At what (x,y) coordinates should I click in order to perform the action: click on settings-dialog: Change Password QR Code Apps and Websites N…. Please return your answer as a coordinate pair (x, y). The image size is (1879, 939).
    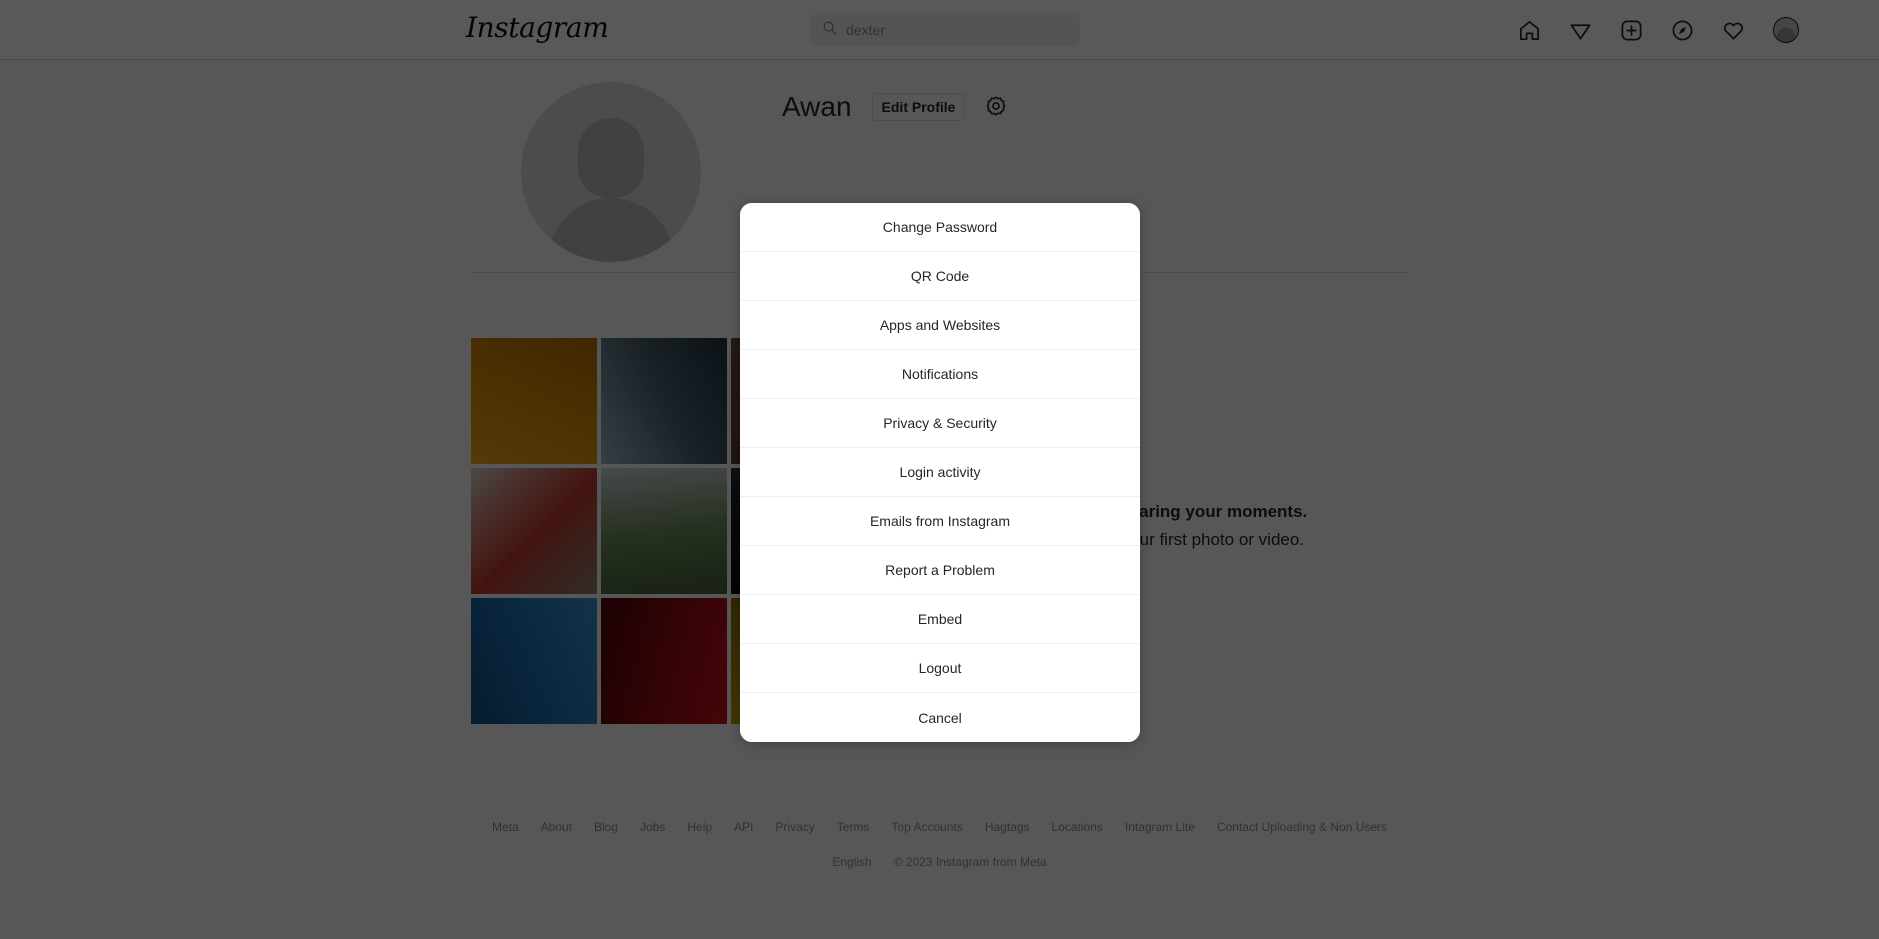
    Looking at the image, I should click on (940, 472).